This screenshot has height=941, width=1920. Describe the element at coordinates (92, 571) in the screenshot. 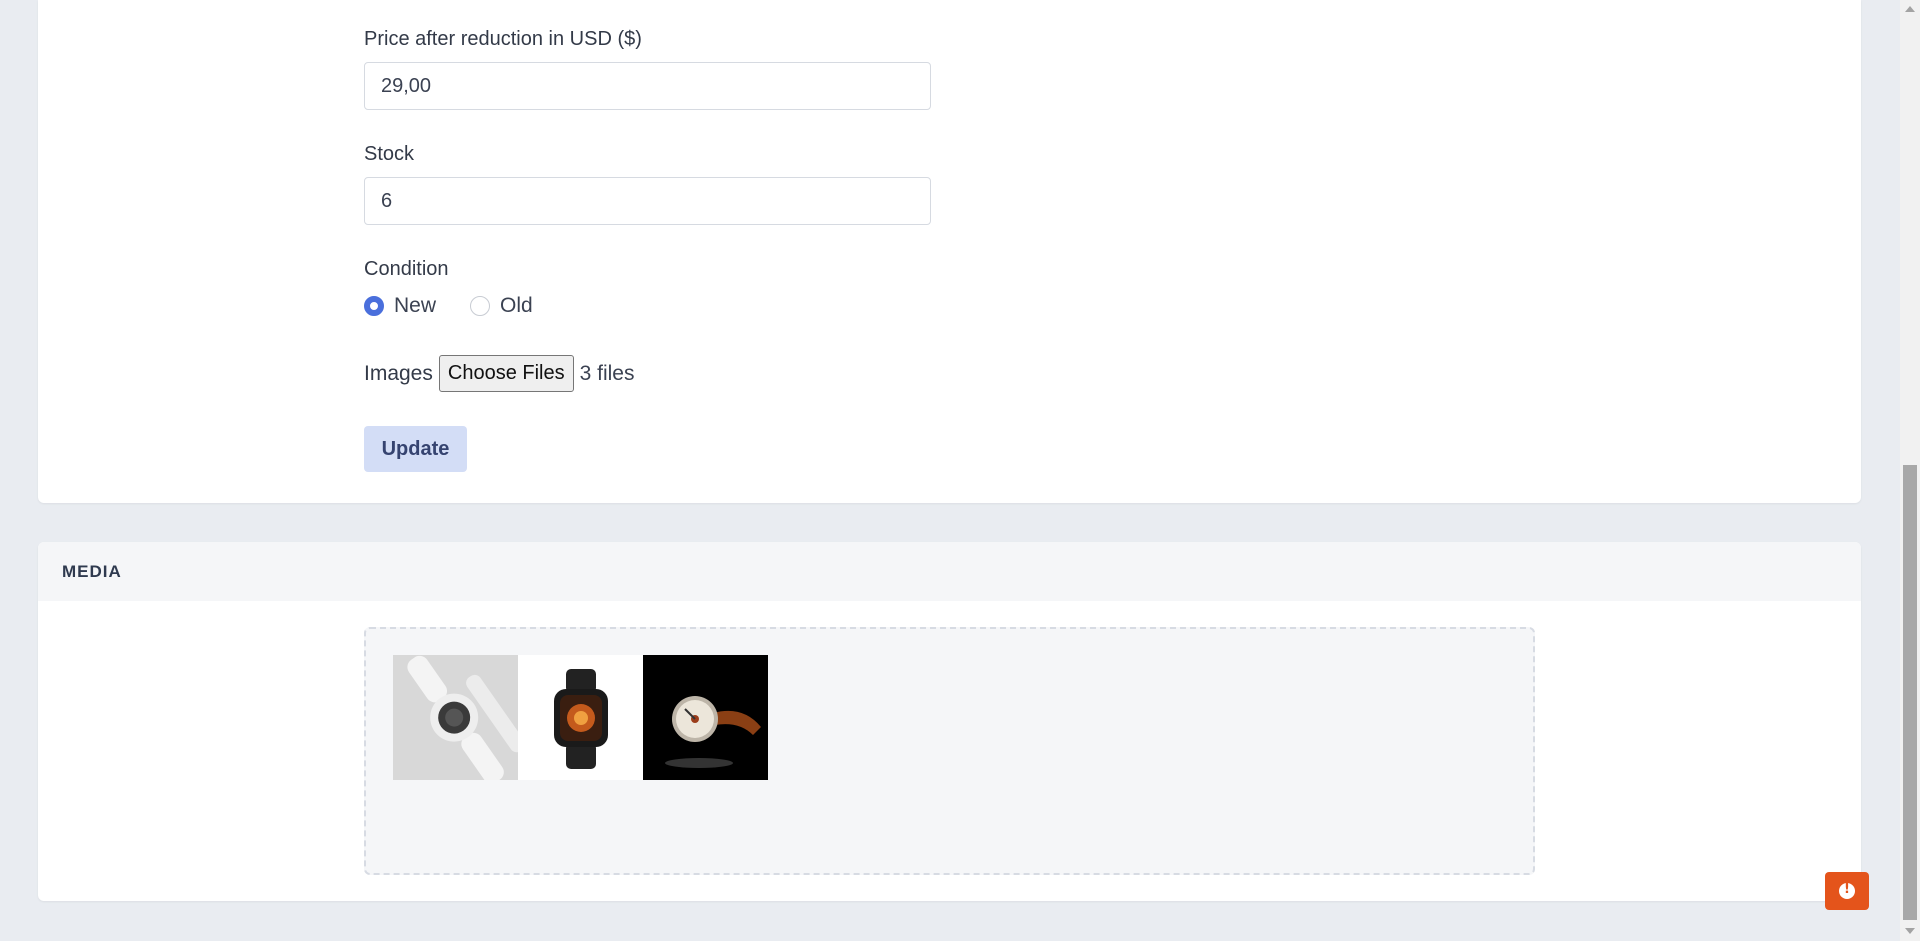

I see `media-title: MEDIA` at that location.